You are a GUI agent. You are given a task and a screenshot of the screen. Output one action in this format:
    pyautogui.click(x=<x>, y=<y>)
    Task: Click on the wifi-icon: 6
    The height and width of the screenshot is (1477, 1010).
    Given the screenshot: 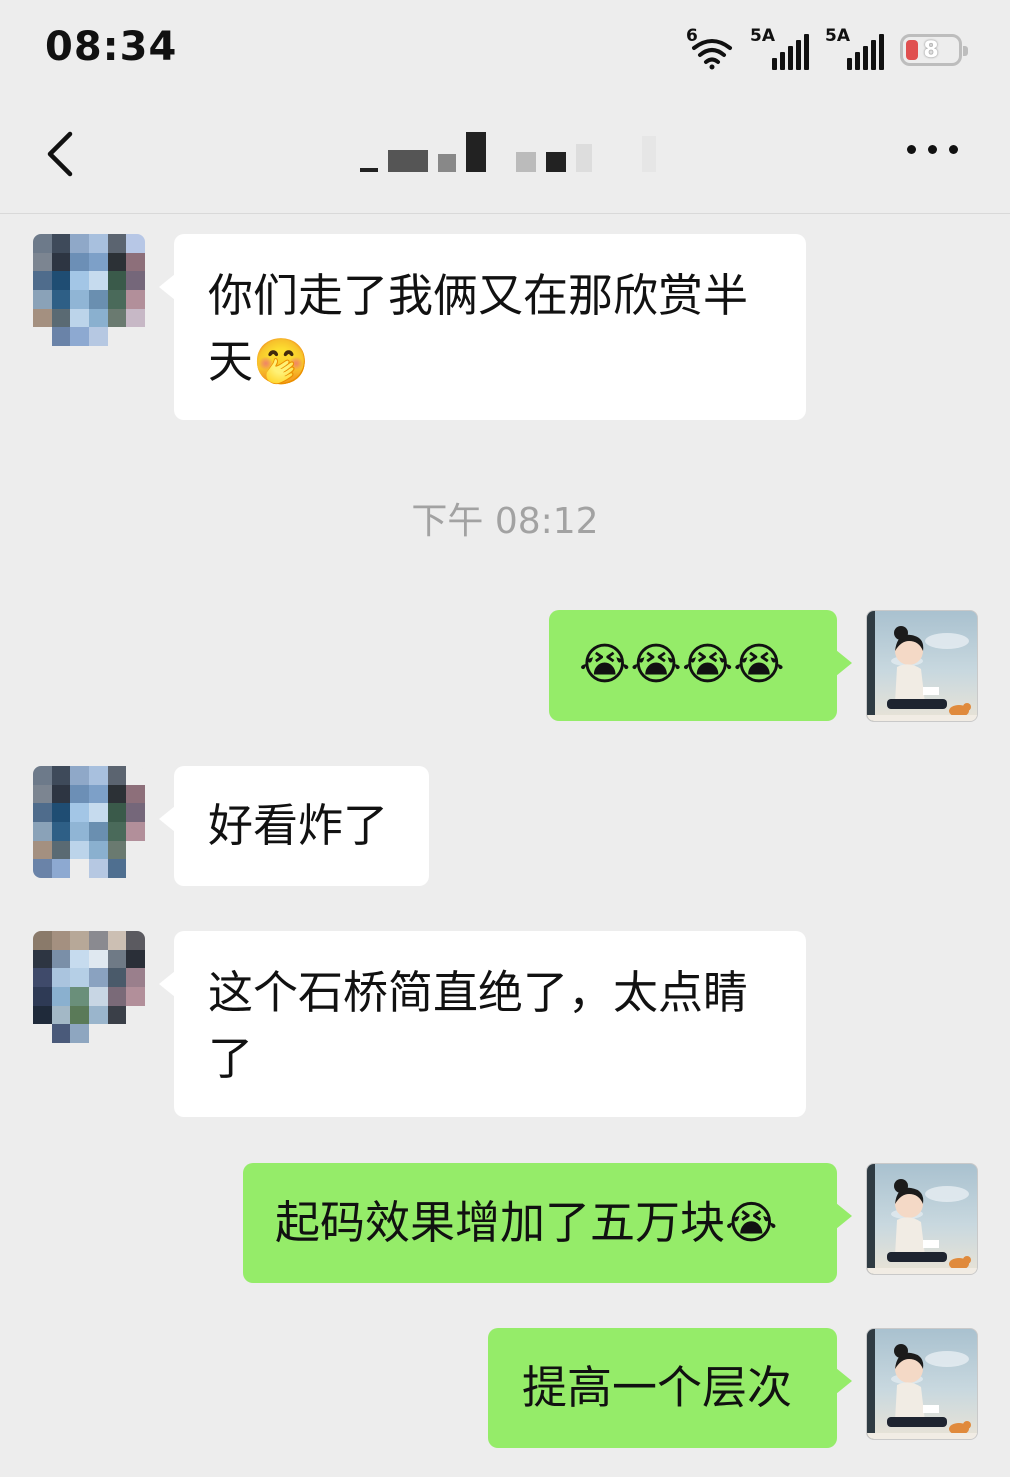 What is the action you would take?
    pyautogui.click(x=710, y=48)
    